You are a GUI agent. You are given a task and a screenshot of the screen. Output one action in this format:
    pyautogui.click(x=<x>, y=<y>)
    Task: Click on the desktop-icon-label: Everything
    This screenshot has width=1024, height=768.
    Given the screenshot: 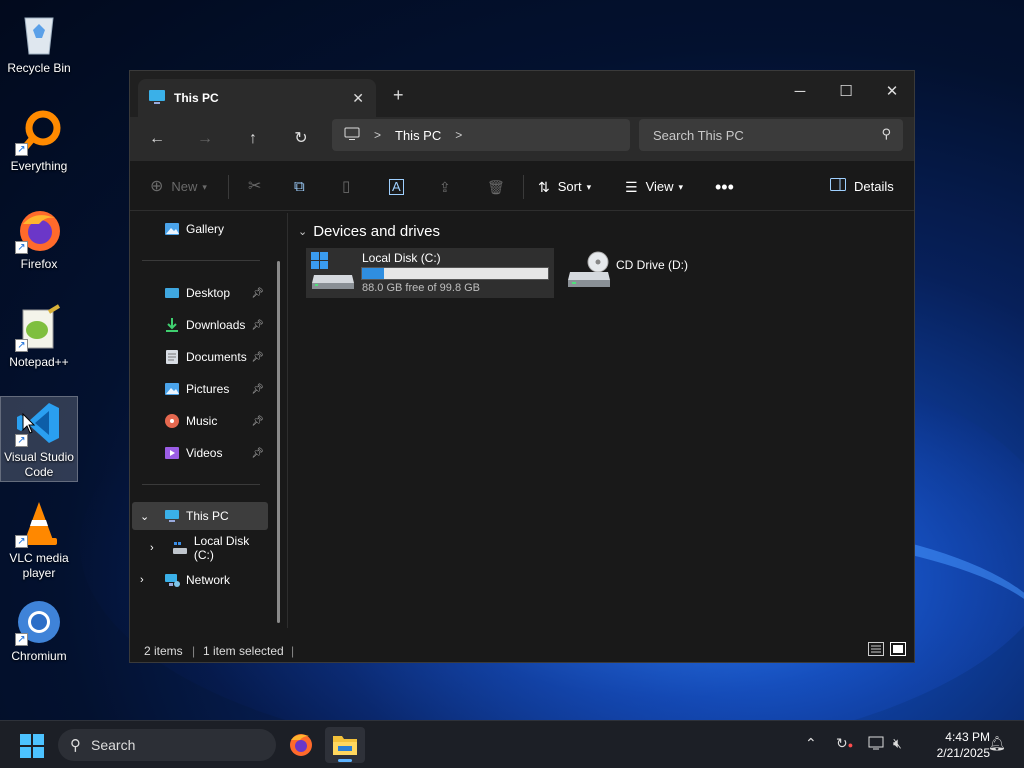 What is the action you would take?
    pyautogui.click(x=39, y=166)
    